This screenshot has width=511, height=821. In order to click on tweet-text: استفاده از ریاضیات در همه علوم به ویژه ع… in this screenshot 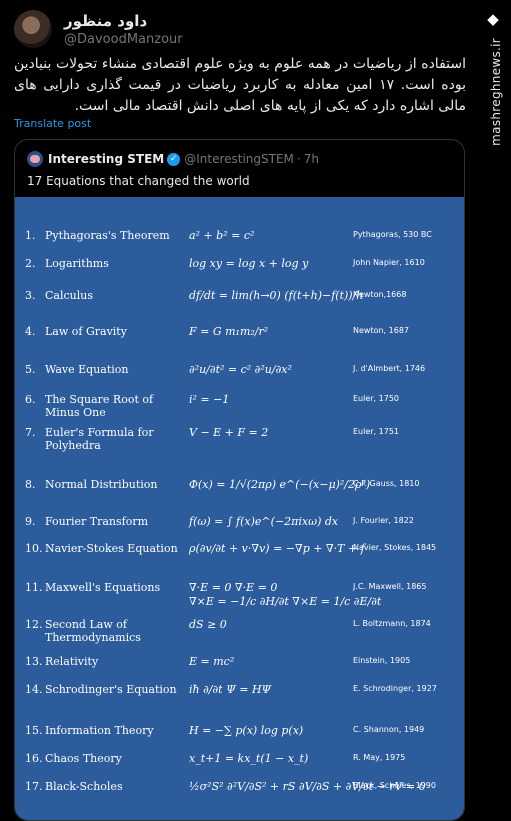, I will do `click(240, 85)`.